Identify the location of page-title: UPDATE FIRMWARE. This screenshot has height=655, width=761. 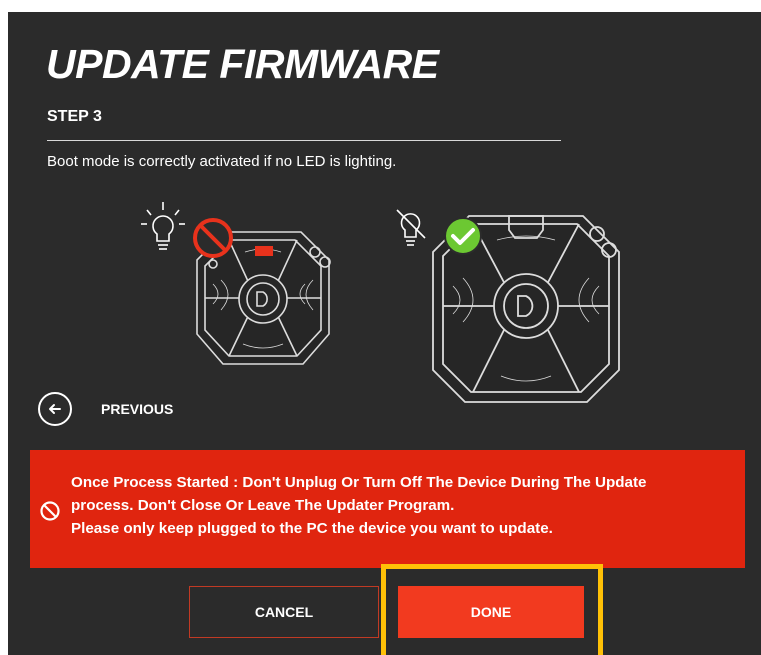
(242, 64).